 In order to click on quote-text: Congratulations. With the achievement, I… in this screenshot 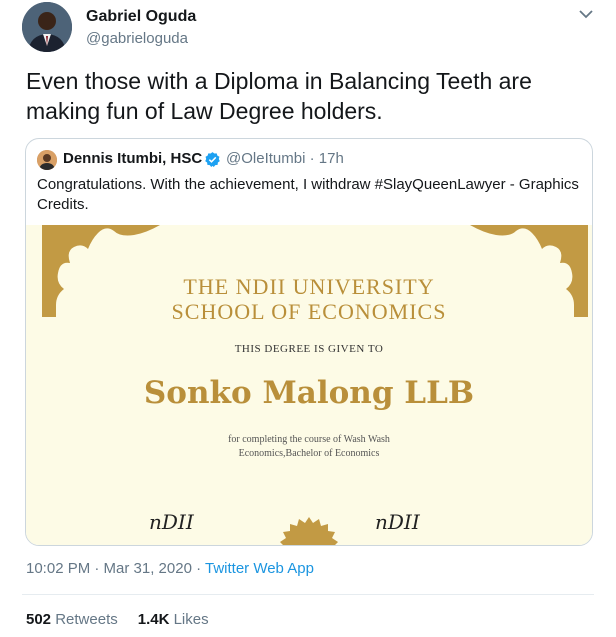, I will do `click(308, 194)`.